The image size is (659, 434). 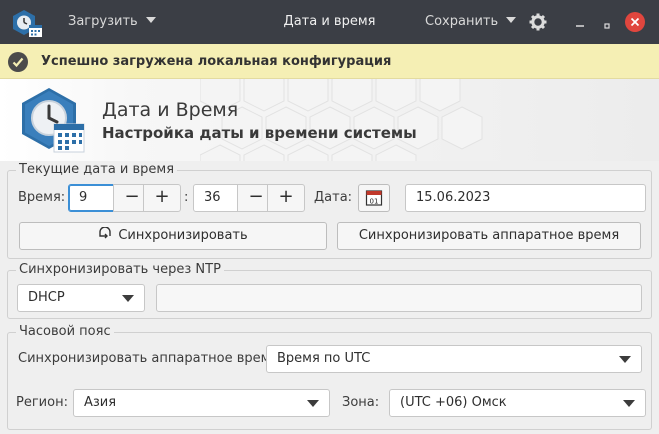 I want to click on notification-text: Успешно загружена локальная конфигурация, so click(x=216, y=61).